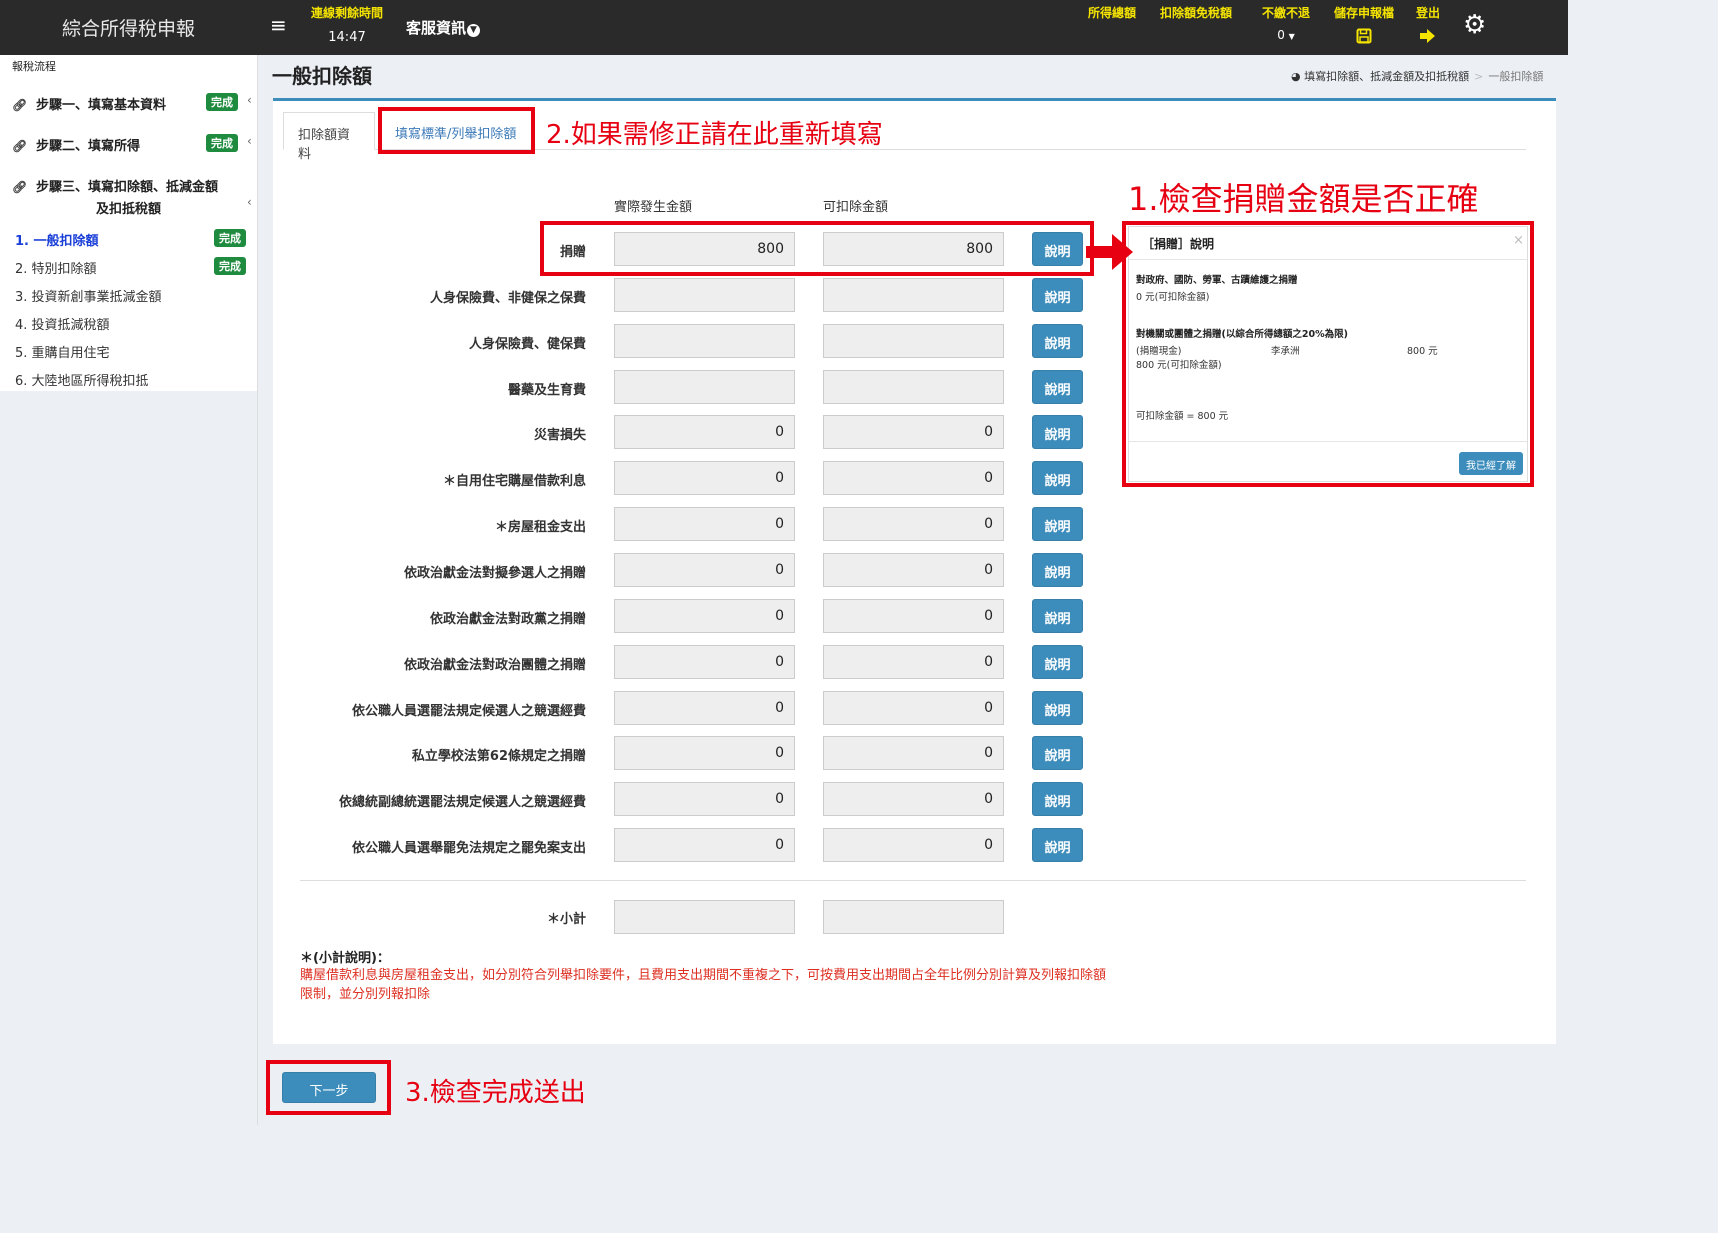  What do you see at coordinates (1112, 12) in the screenshot?
I see `total-income-link: 所得總額` at bounding box center [1112, 12].